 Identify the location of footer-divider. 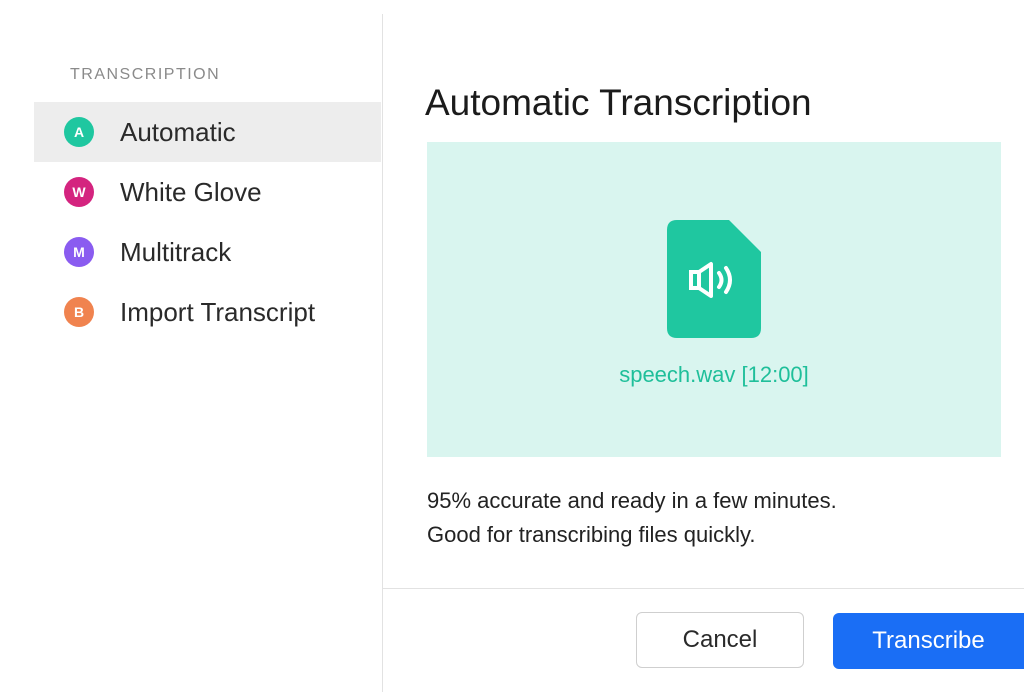
(703, 588).